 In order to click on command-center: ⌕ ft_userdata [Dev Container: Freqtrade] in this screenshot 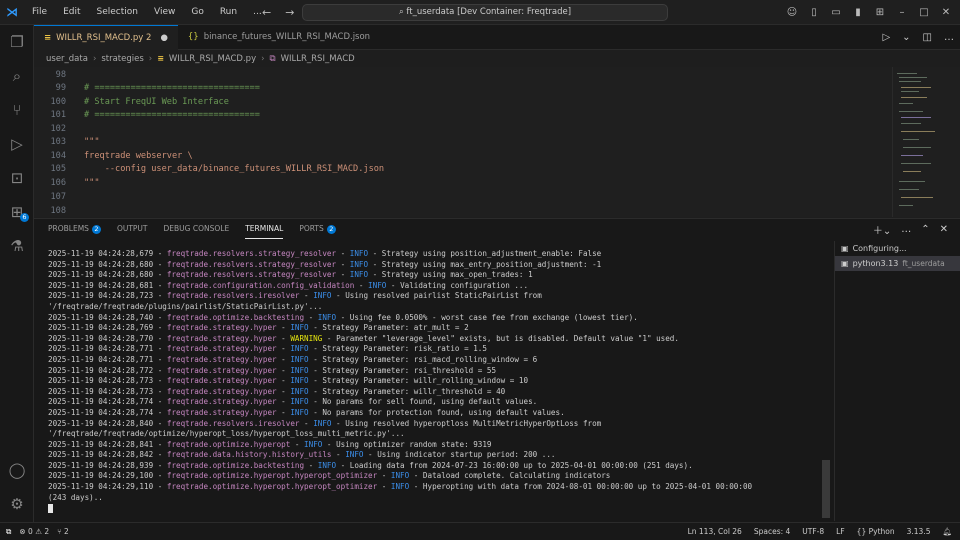, I will do `click(485, 12)`.